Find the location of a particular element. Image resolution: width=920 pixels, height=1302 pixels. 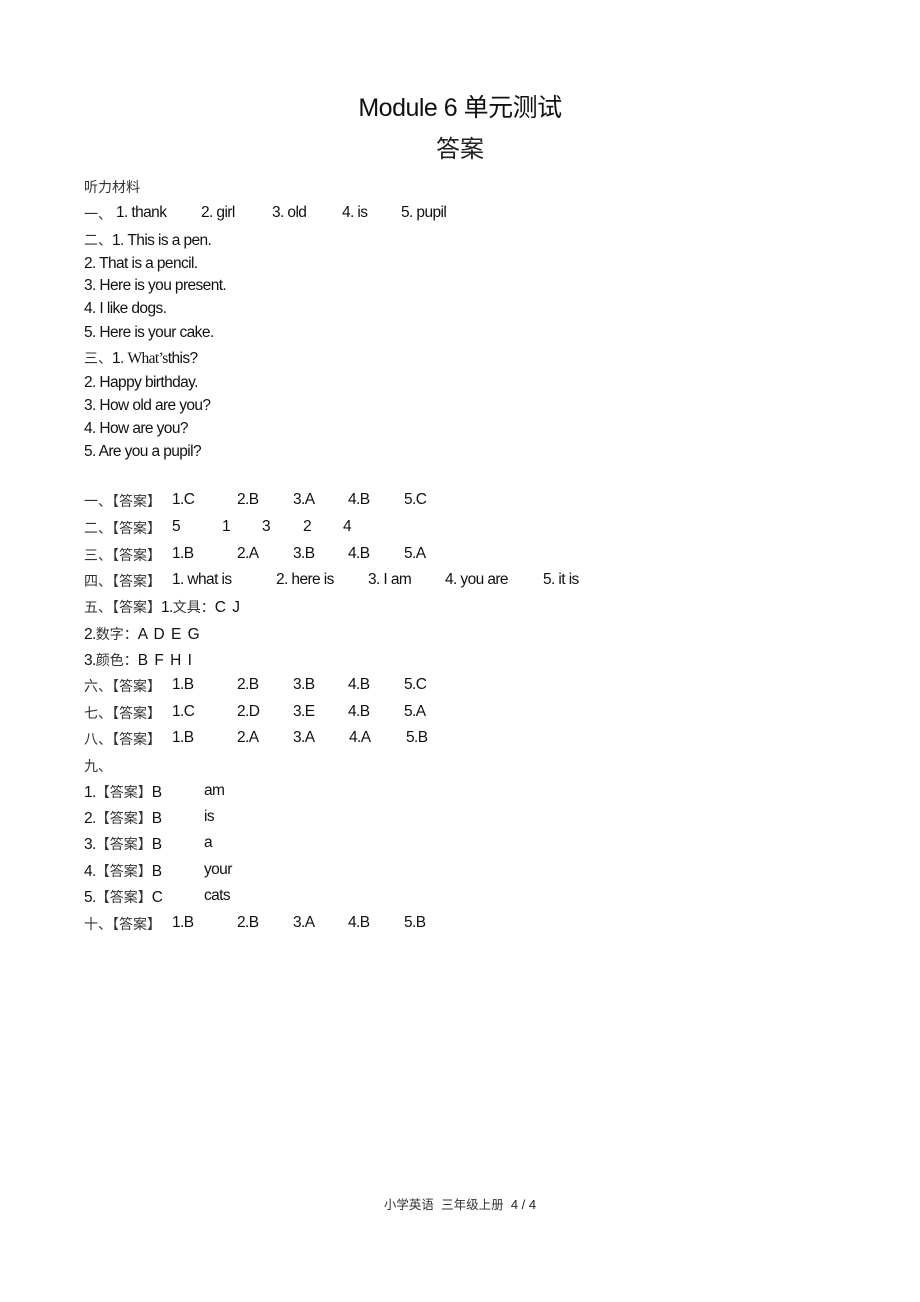

answer-section-9-item: 4.【答案】B your is located at coordinates (158, 870).